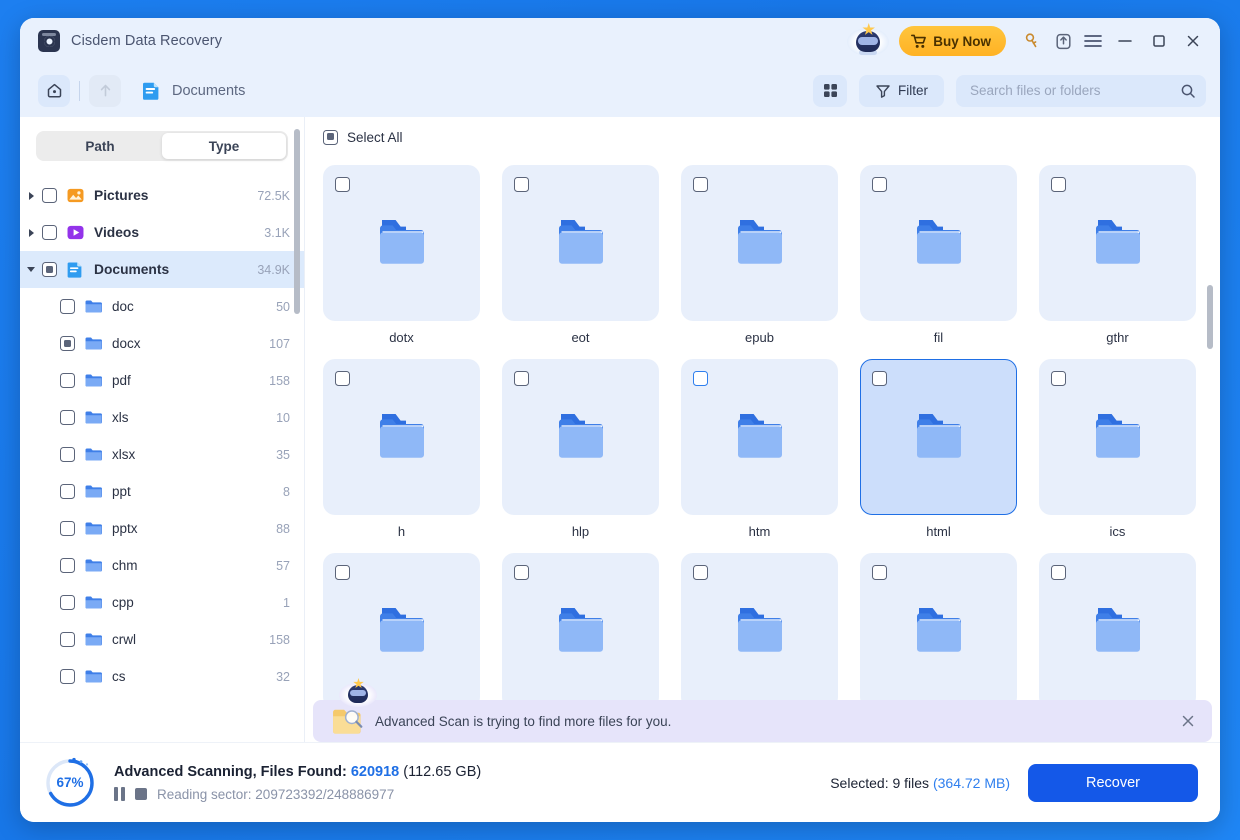 The width and height of the screenshot is (1240, 840). What do you see at coordinates (162, 195) in the screenshot?
I see `sidebar-group-pictures: Pictures 72.5K` at bounding box center [162, 195].